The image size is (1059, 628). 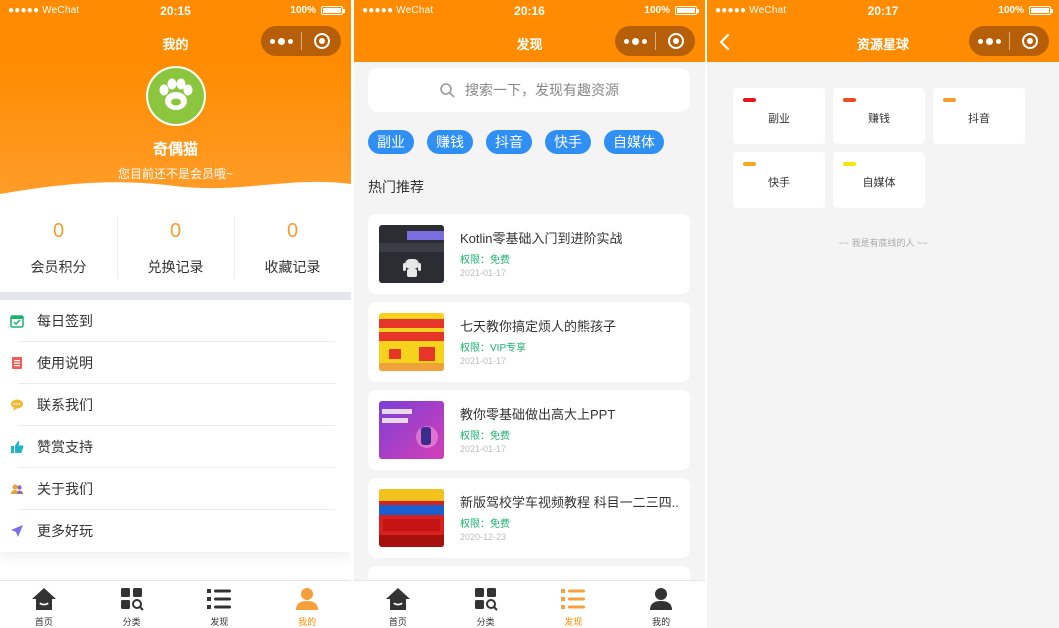 I want to click on section-title: 热门推荐, so click(x=396, y=187).